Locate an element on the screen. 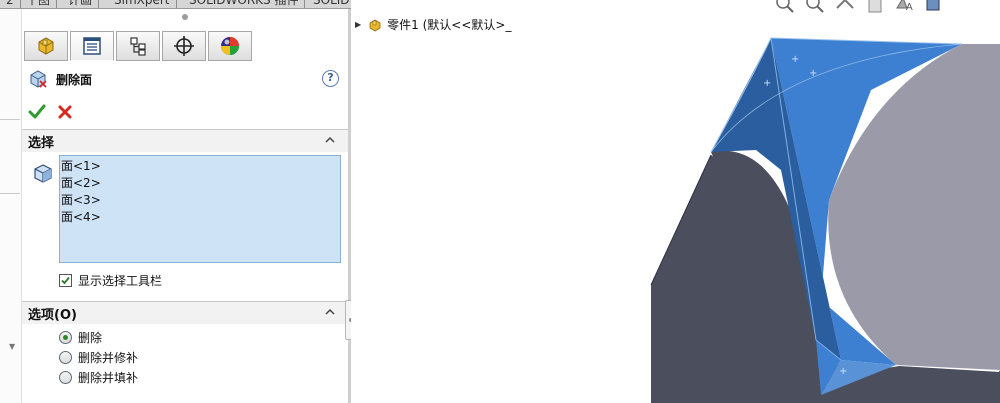 The height and width of the screenshot is (403, 1000). svg-text: A is located at coordinates (909, 7).